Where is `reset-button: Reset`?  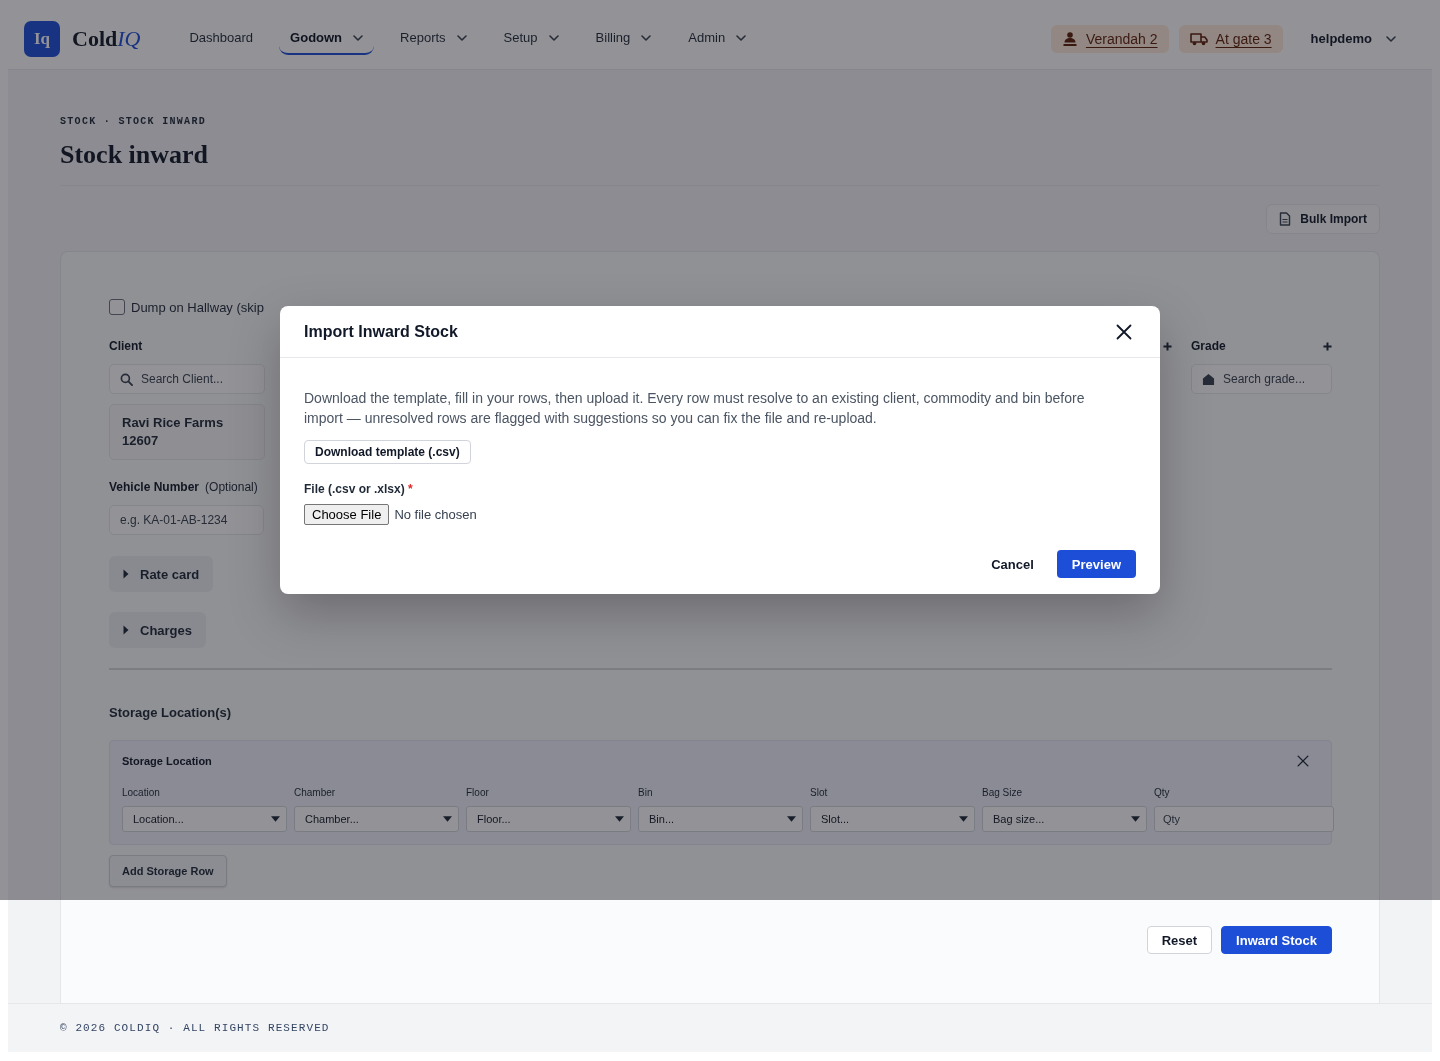
reset-button: Reset is located at coordinates (1179, 940).